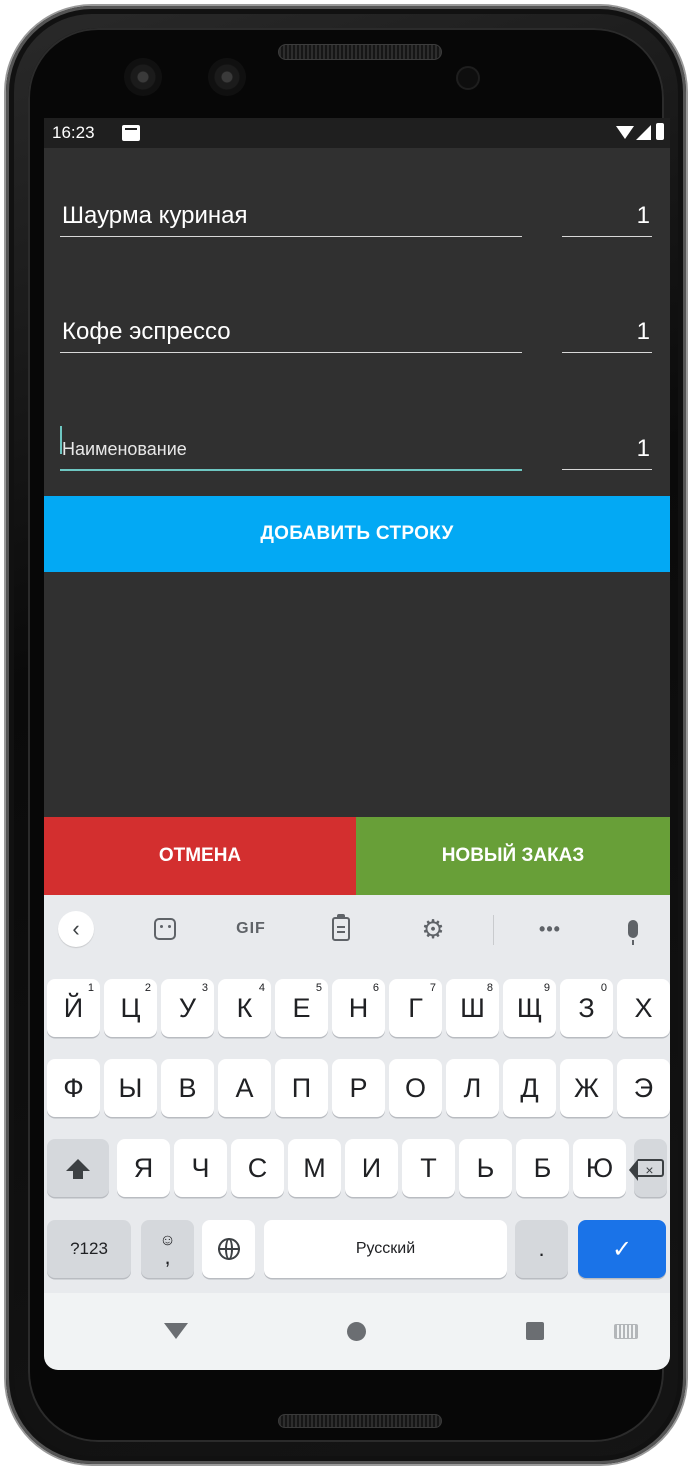 The width and height of the screenshot is (692, 1470). I want to click on key: Е5, so click(301, 1008).